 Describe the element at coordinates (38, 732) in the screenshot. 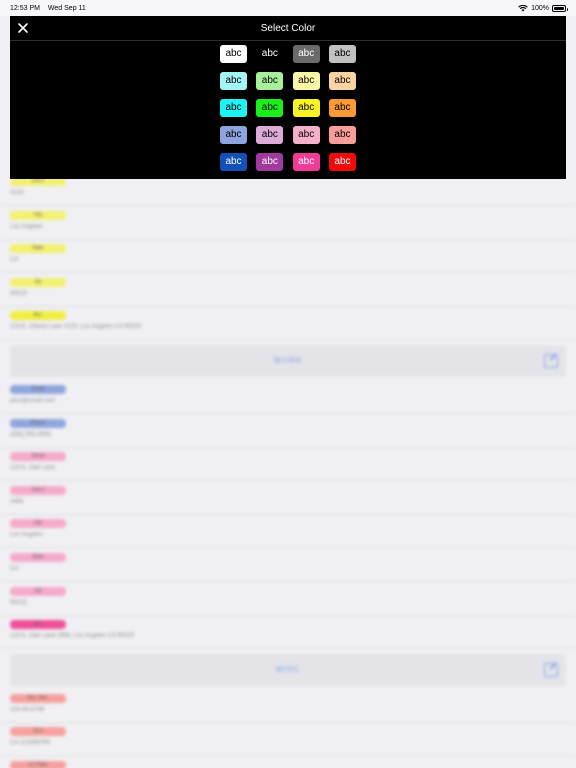

I see `field-label-tag: DL#` at that location.